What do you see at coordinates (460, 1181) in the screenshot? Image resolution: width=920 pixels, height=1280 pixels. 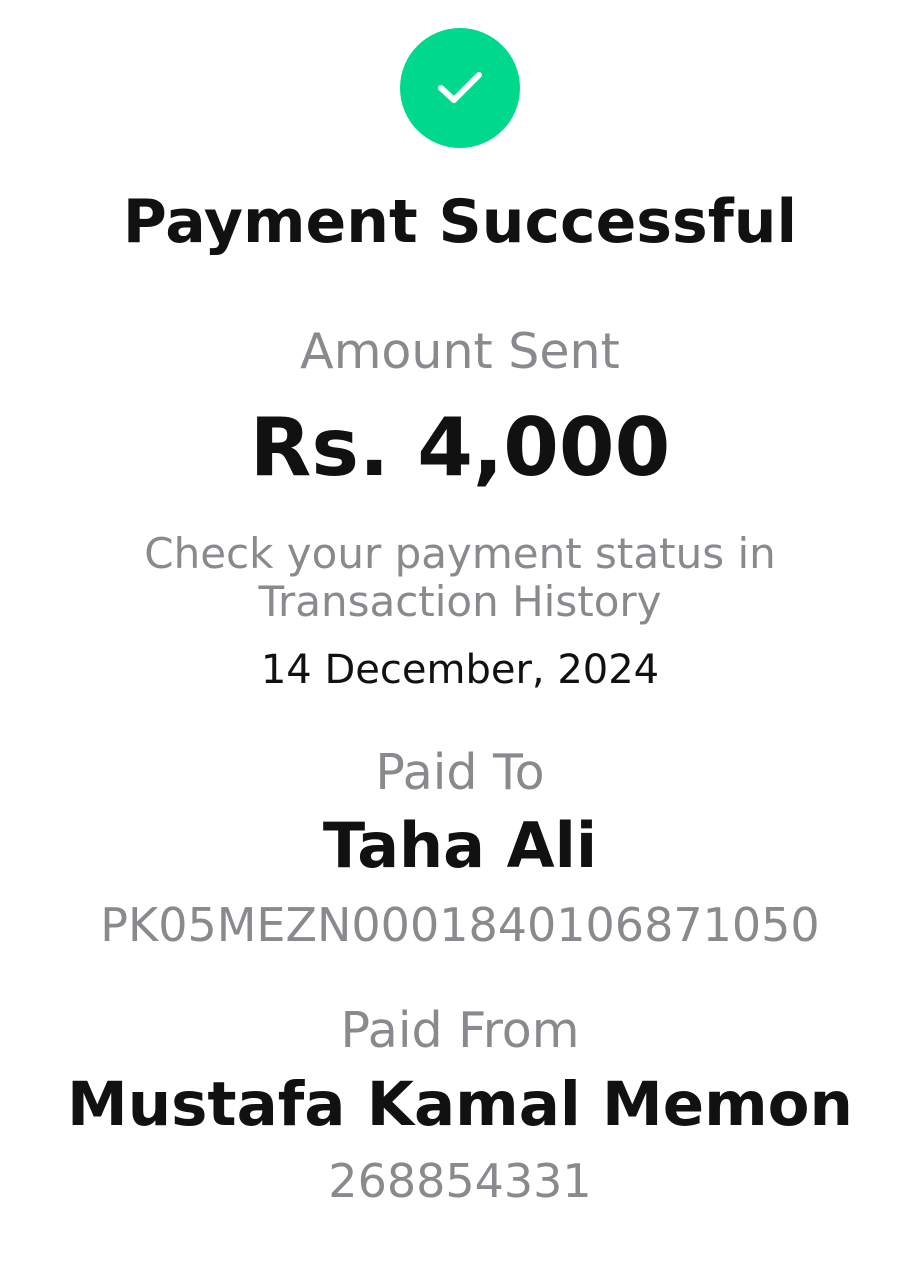 I see `sender-account-number: 268854331` at bounding box center [460, 1181].